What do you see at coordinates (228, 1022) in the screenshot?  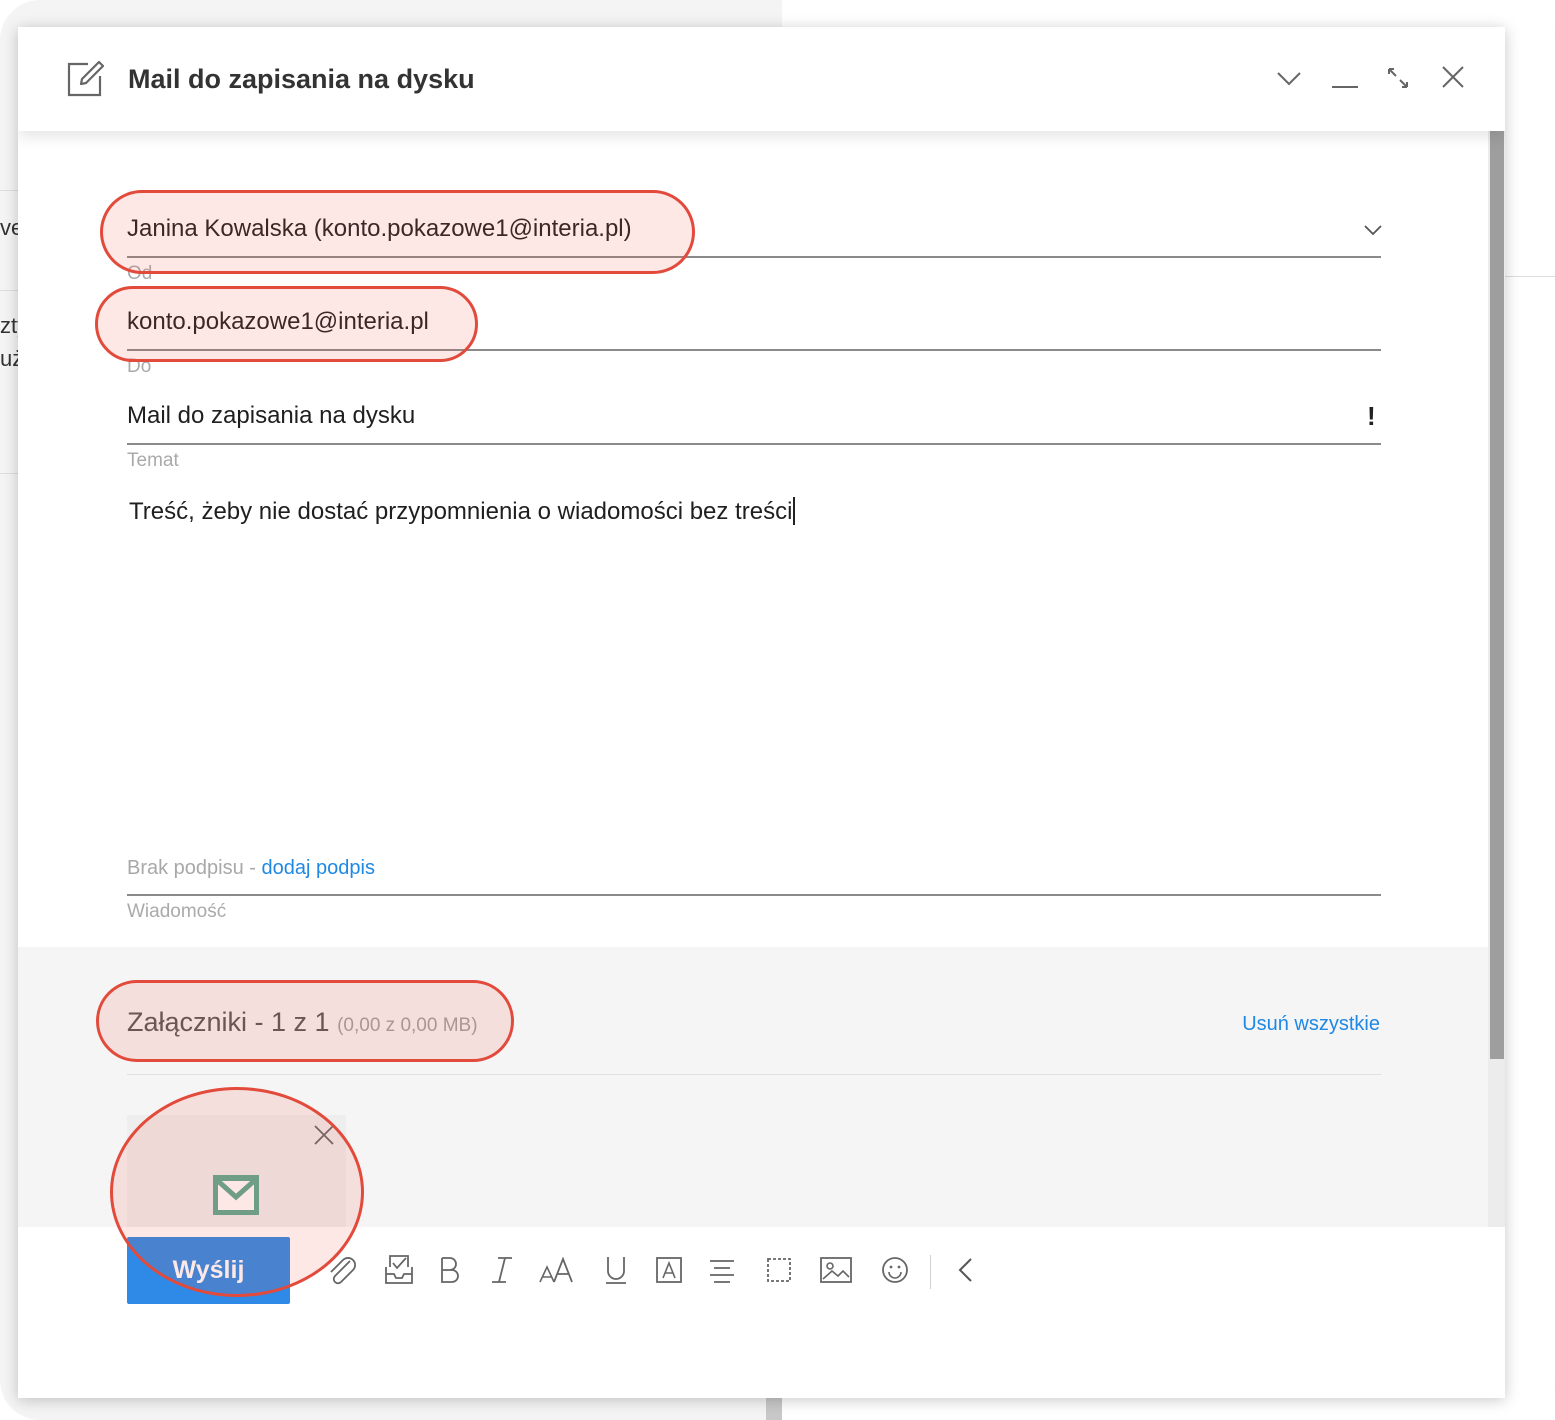 I see `attachments-count: Załączniki - 1 z 1` at bounding box center [228, 1022].